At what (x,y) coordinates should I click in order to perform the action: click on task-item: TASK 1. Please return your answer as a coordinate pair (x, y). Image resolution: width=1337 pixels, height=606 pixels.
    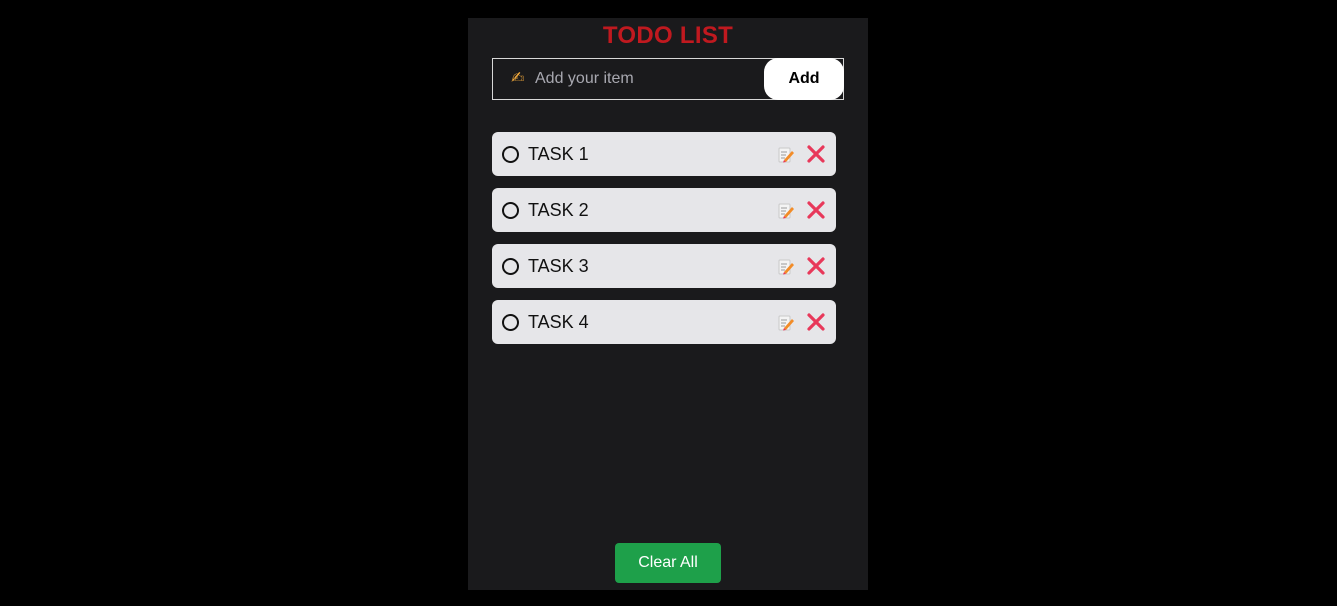
    Looking at the image, I should click on (664, 154).